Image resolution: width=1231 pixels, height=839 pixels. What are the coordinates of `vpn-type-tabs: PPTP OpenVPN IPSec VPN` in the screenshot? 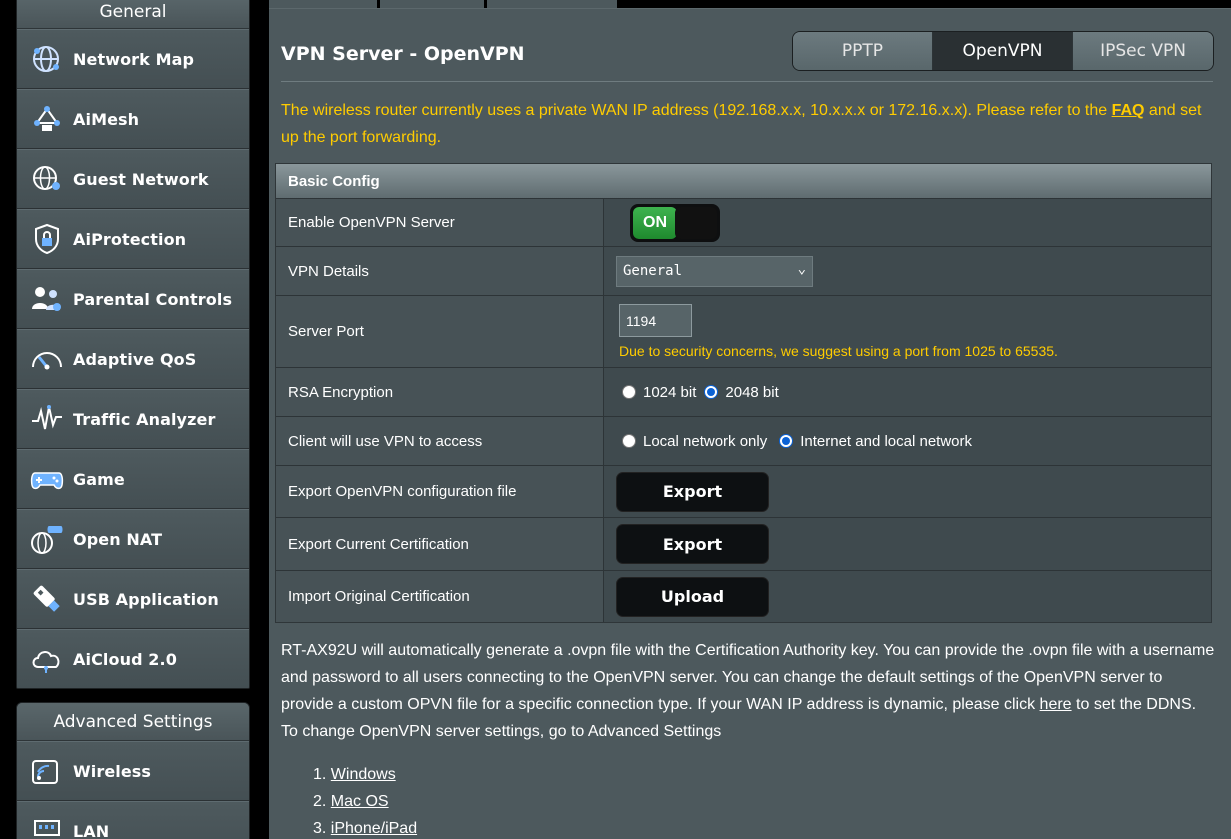 It's located at (1003, 51).